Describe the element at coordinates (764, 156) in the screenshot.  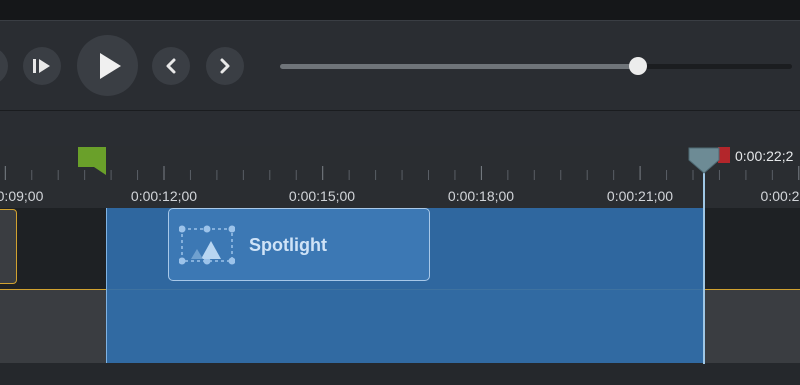
I see `playhead-time: 0:00:22;2` at that location.